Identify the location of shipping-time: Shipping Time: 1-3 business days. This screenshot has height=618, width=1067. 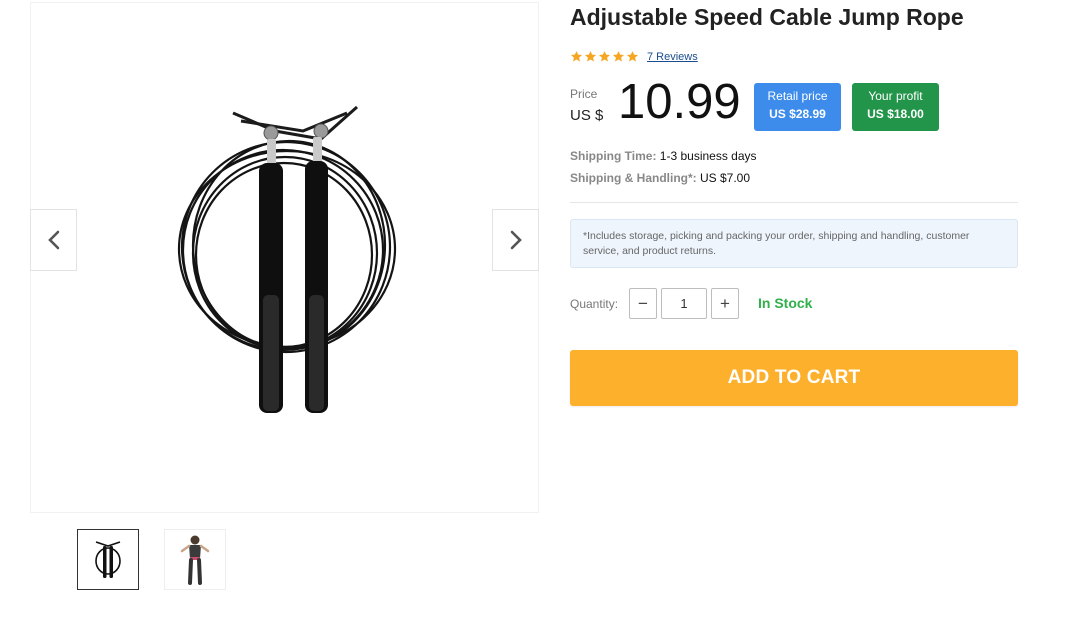
(663, 156).